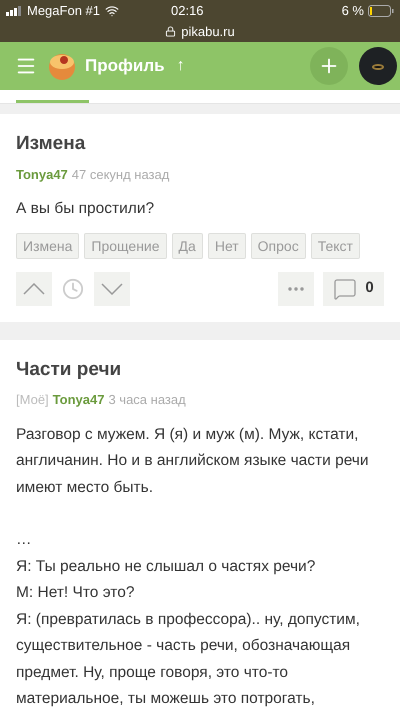 This screenshot has width=400, height=711. Describe the element at coordinates (32, 400) in the screenshot. I see `mine-tag: [Моё]` at that location.